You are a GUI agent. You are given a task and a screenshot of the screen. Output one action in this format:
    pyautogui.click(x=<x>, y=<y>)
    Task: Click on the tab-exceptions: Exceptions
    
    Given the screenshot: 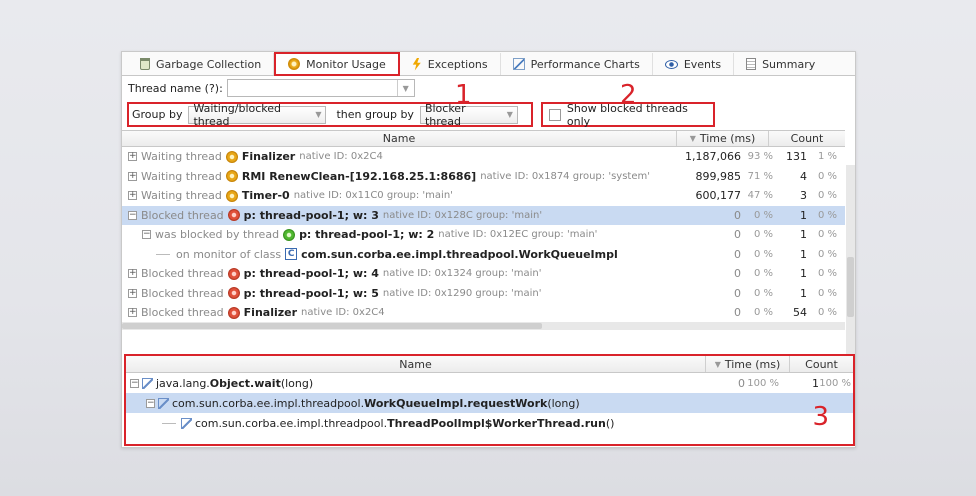 What is the action you would take?
    pyautogui.click(x=450, y=64)
    